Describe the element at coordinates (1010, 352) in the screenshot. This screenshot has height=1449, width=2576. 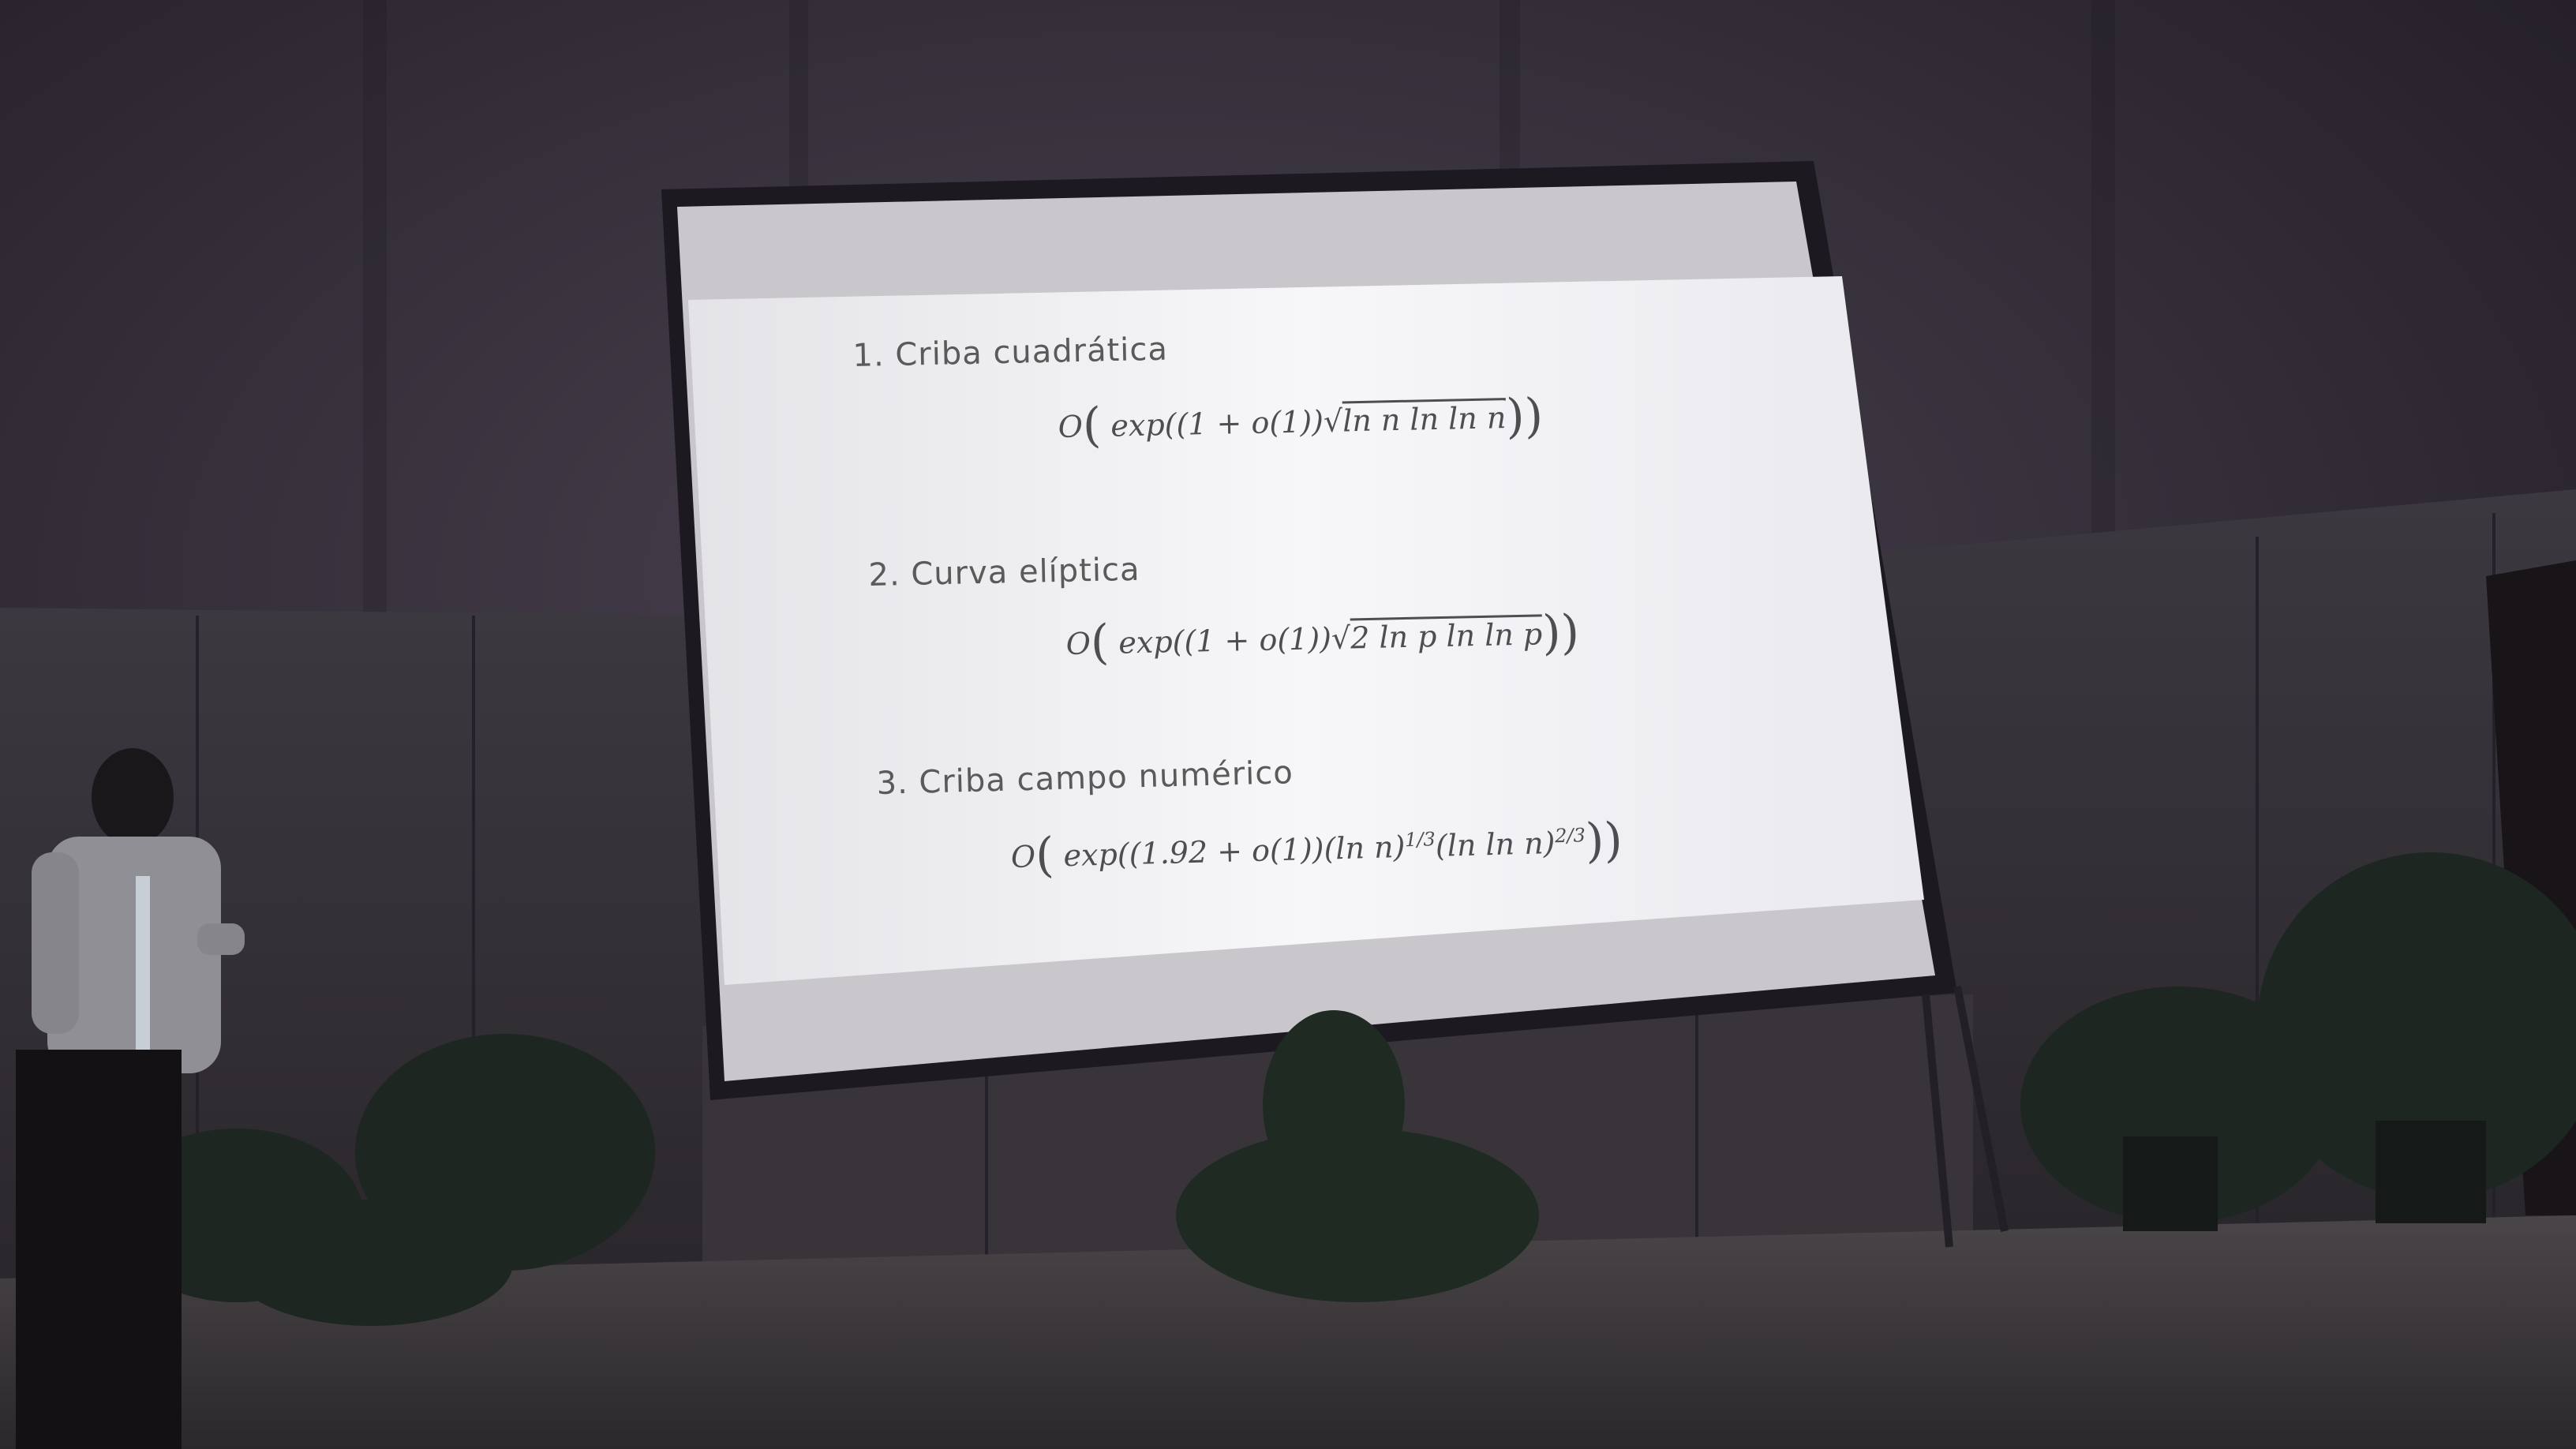
I see `item-1-title: 1. Criba cuadrática` at that location.